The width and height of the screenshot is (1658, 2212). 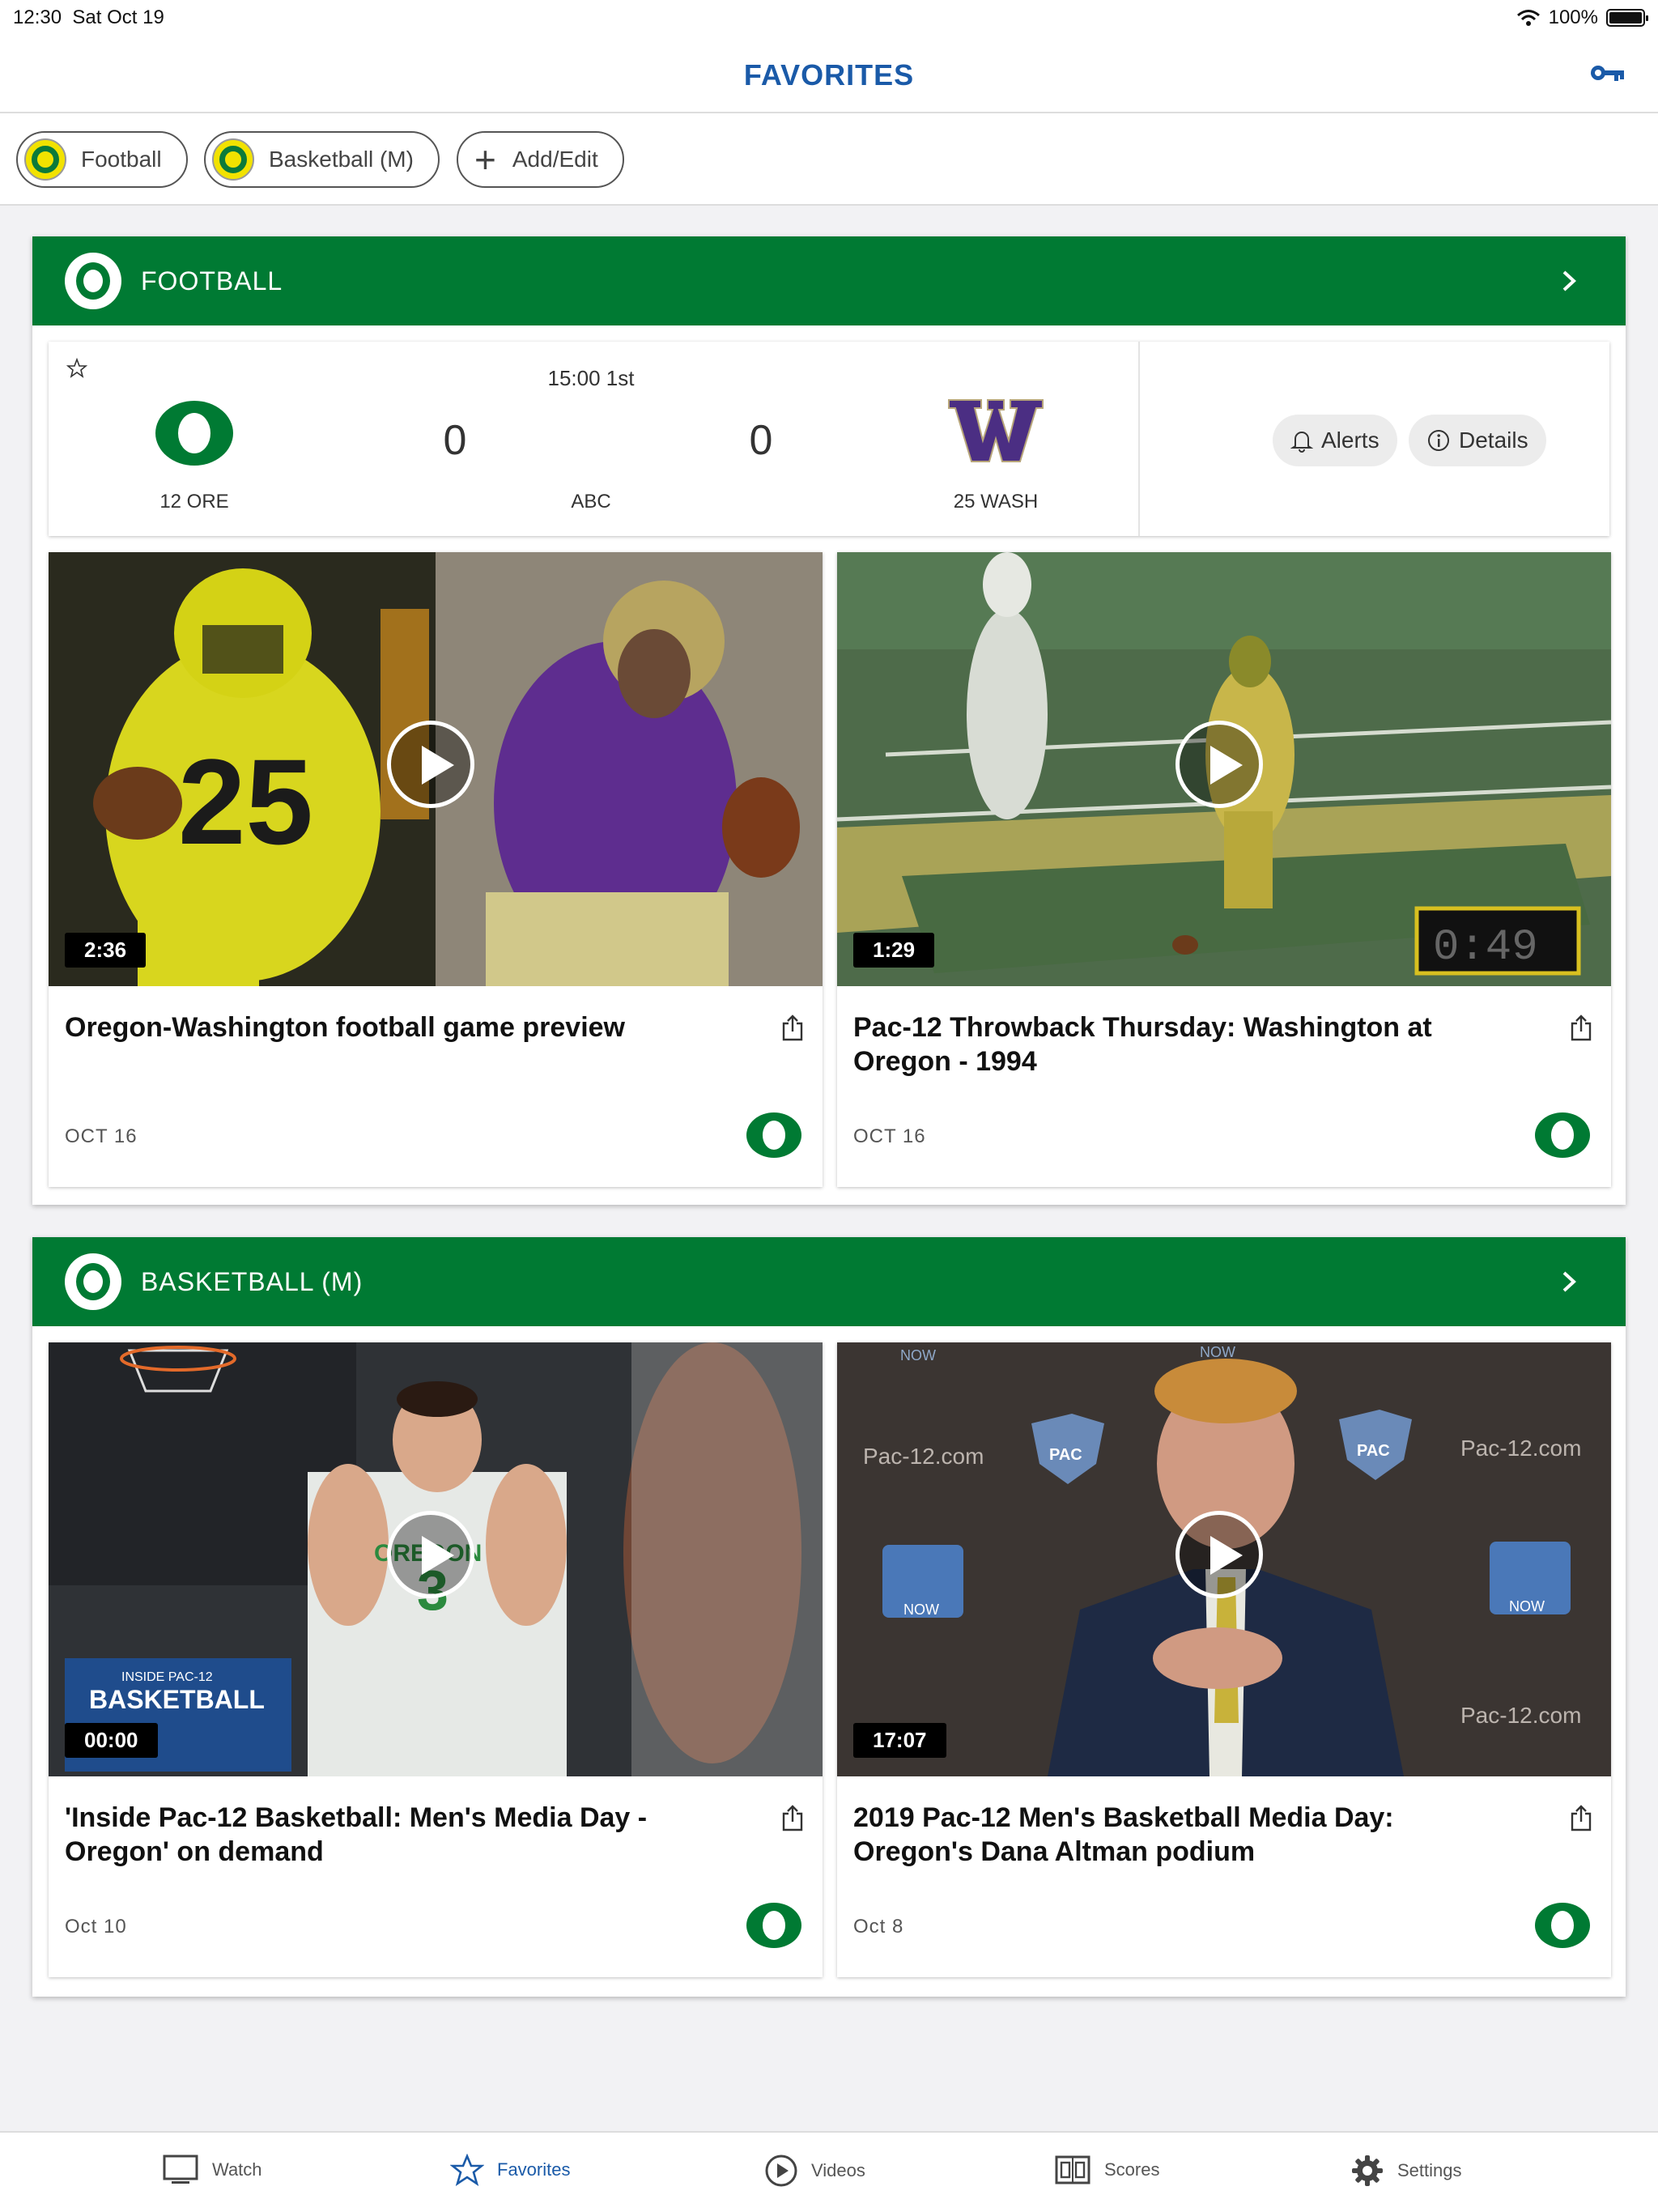 I want to click on tab-watch: Watch, so click(x=212, y=2170).